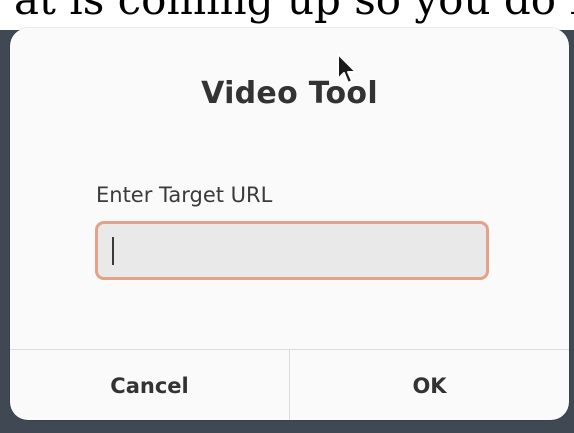 The width and height of the screenshot is (574, 433). I want to click on background-caption-text: at is coming up so you do not abandon, so click(294, 13).